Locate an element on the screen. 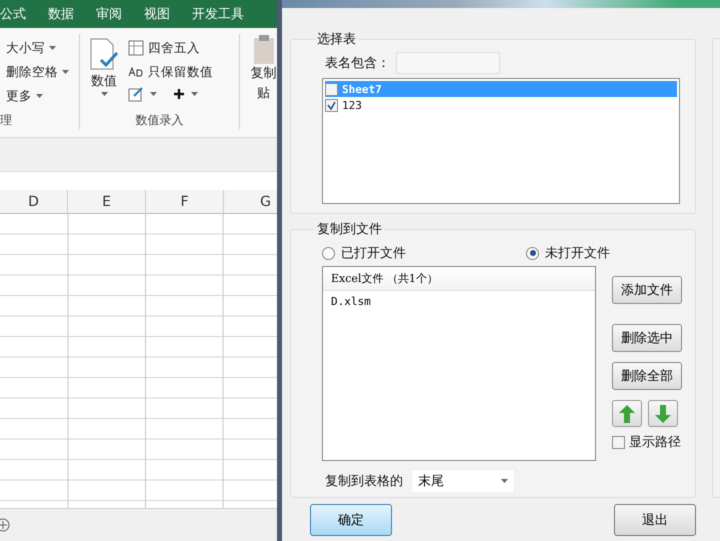 The image size is (720, 541). document-check-icon is located at coordinates (104, 54).